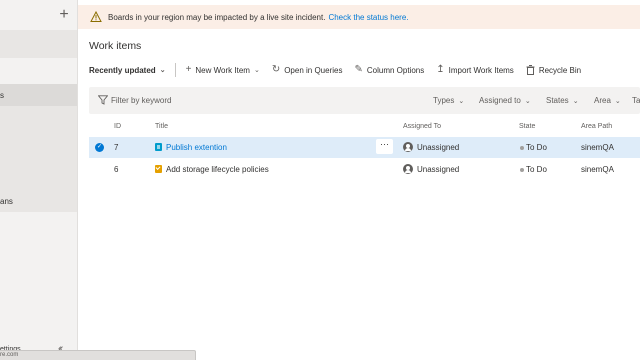  Describe the element at coordinates (596, 126) in the screenshot. I see `column-header-area-path: Area Path` at that location.